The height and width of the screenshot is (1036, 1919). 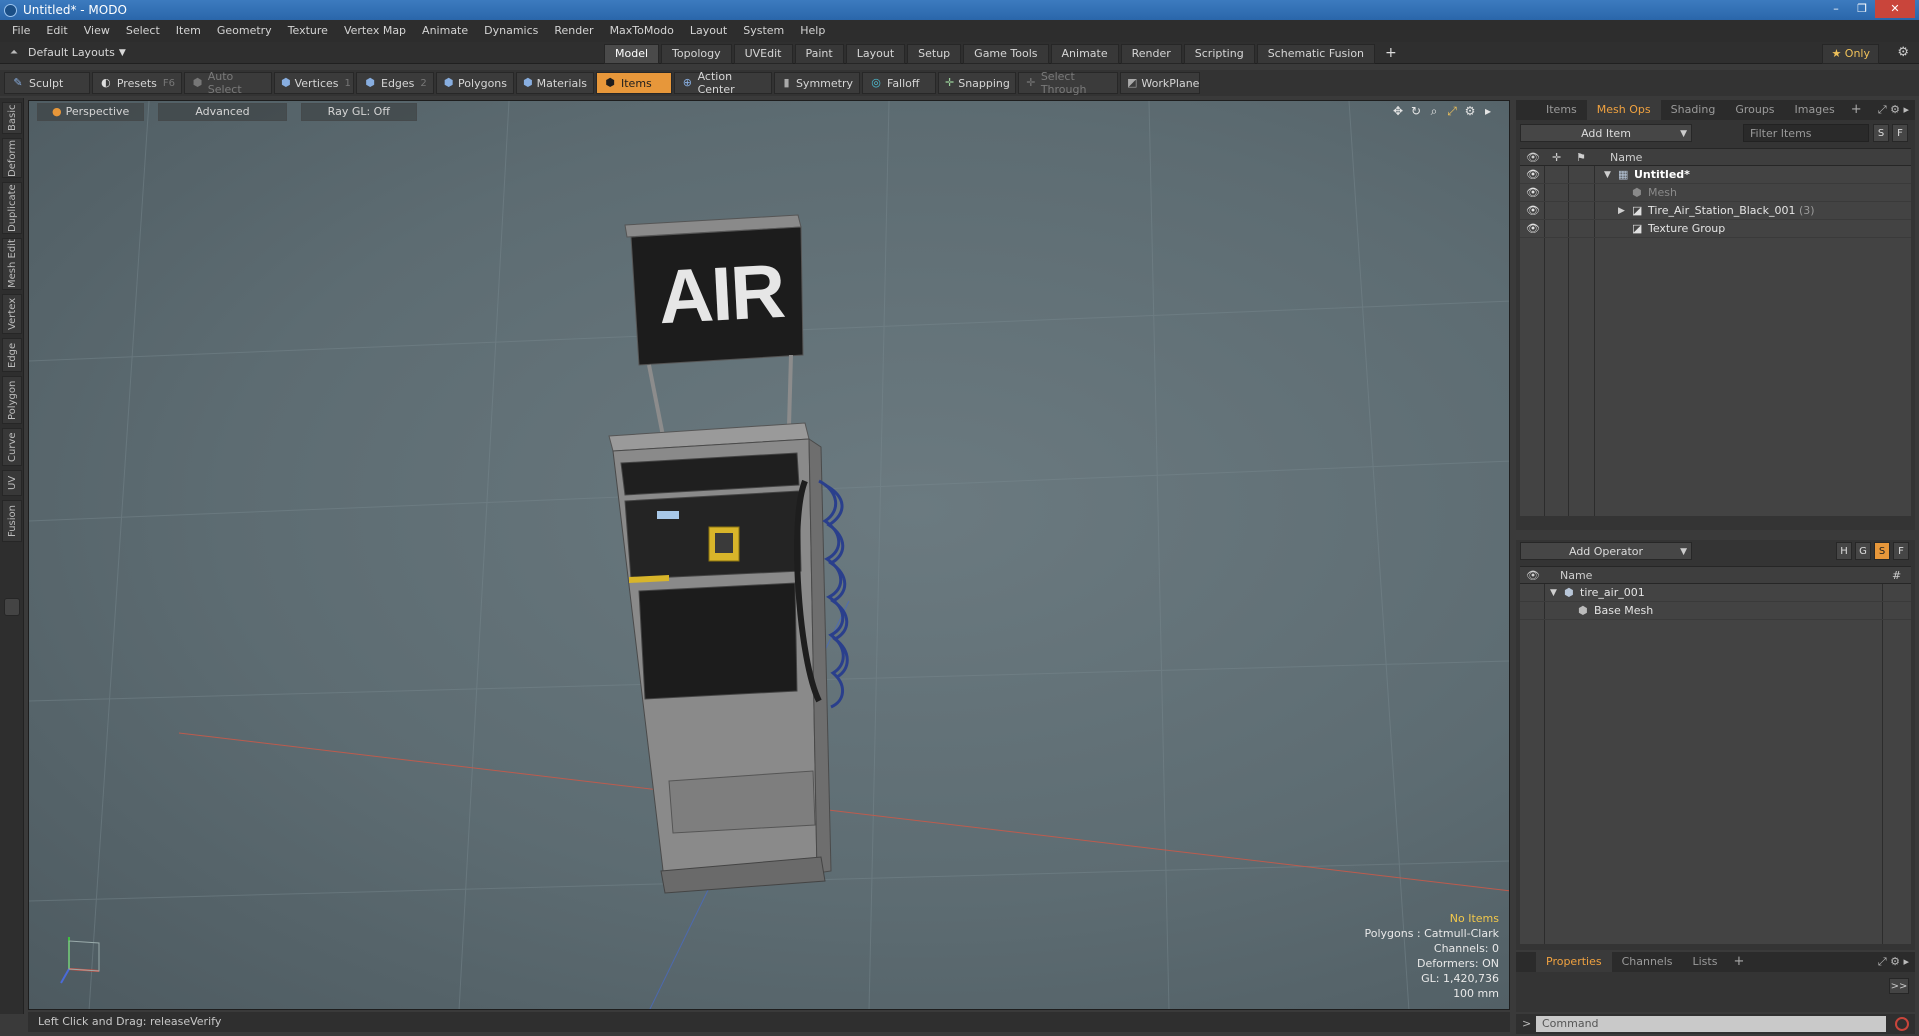 I want to click on filter-s-button: S, so click(x=1881, y=133).